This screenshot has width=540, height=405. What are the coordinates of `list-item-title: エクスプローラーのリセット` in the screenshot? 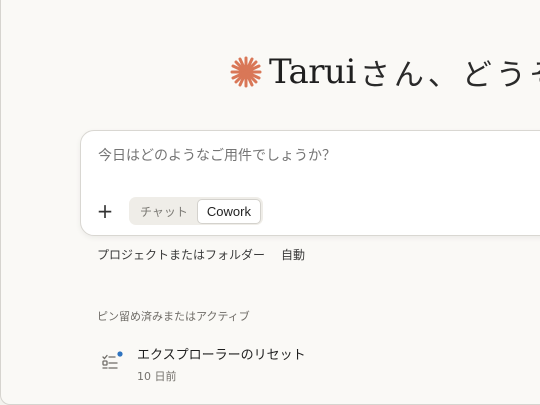 It's located at (221, 355).